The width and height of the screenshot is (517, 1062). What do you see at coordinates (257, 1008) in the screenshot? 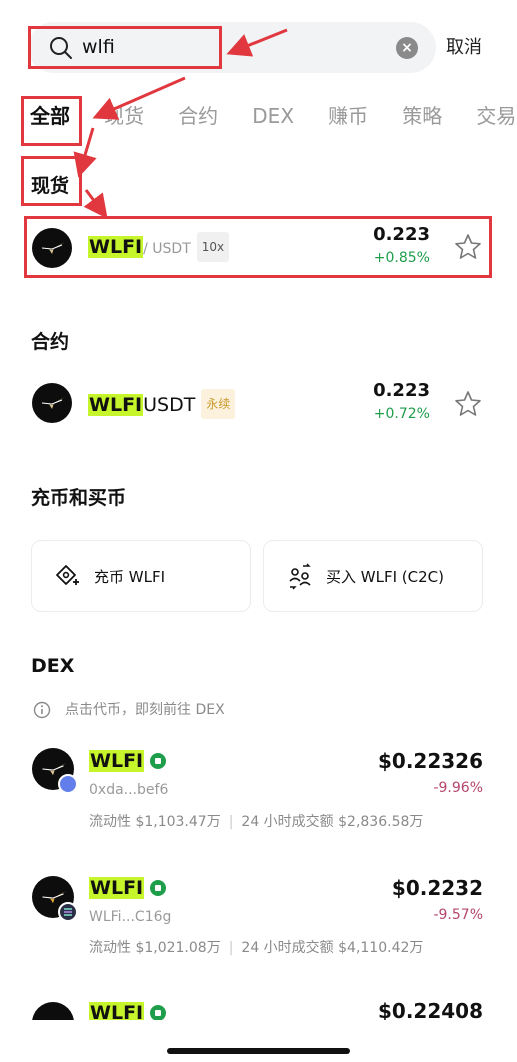
I see `dex-row: WLFI $0.22408` at bounding box center [257, 1008].